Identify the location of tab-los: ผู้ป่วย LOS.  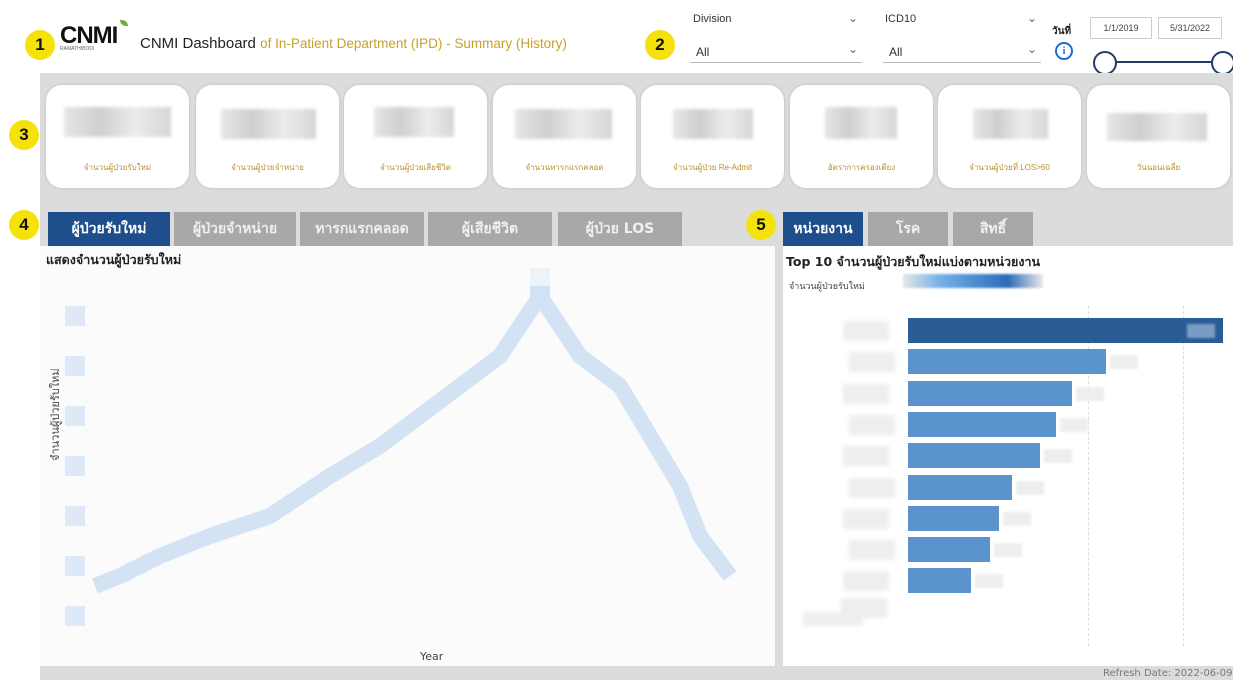
(620, 229).